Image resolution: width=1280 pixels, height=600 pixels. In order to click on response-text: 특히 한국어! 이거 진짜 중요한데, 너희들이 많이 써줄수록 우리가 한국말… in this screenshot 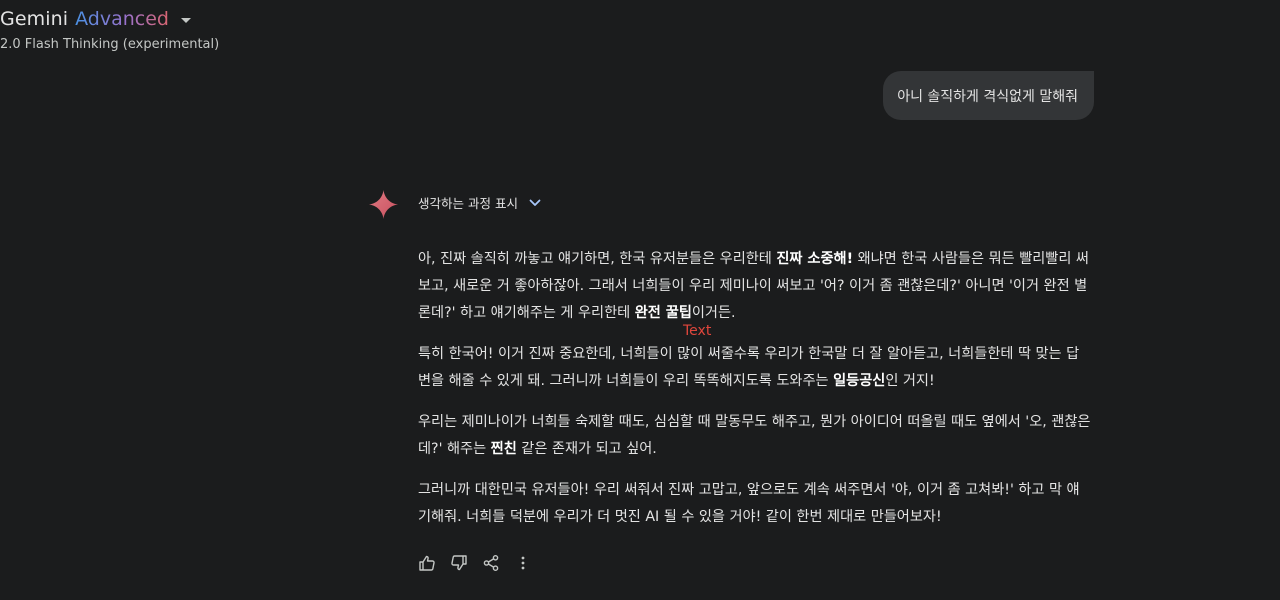, I will do `click(749, 367)`.